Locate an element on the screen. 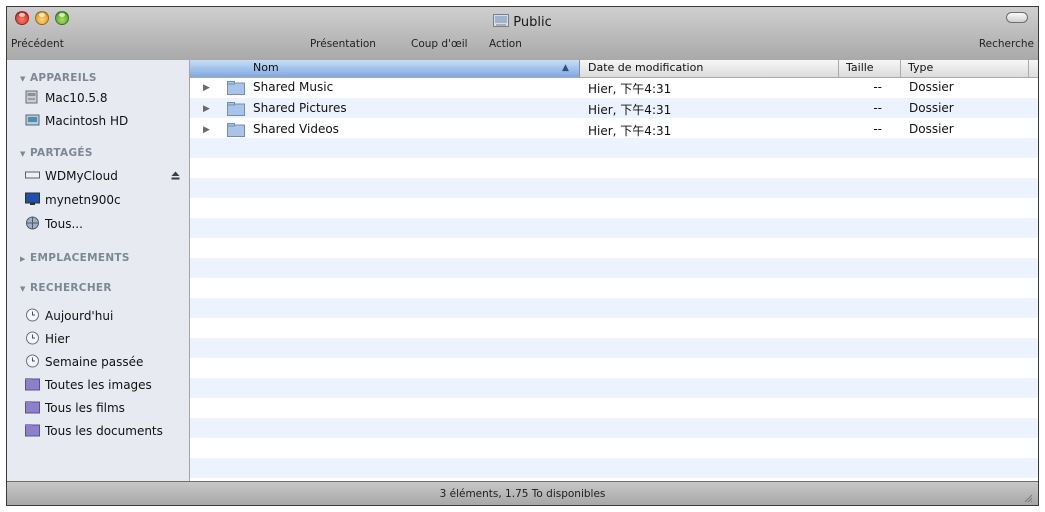  status-text: 3 éléments, 1.75 To disponibles is located at coordinates (522, 494).